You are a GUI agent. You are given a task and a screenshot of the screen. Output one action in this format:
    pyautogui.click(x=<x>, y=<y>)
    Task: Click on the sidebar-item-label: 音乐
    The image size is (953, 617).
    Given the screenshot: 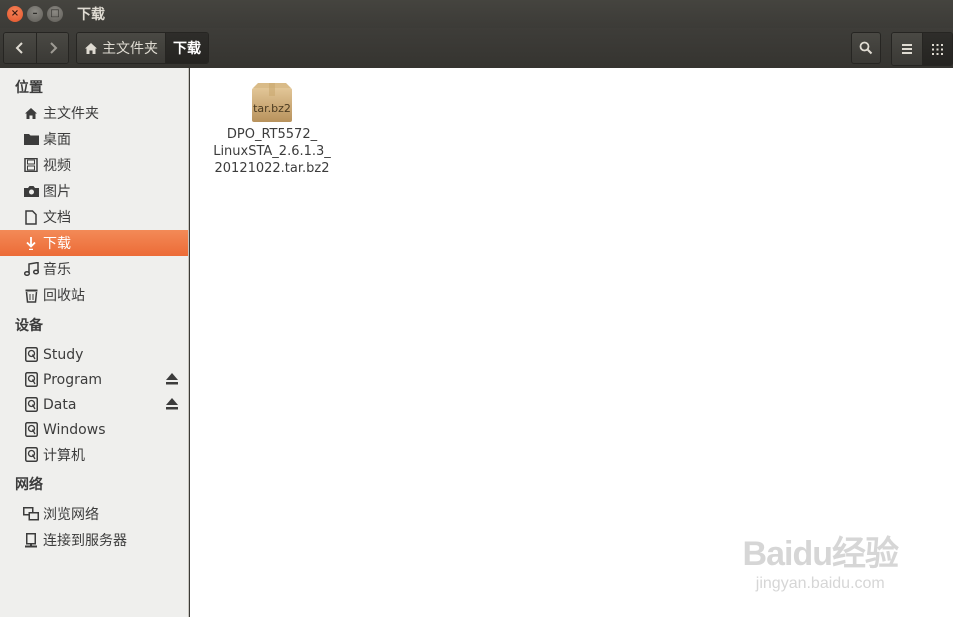 What is the action you would take?
    pyautogui.click(x=57, y=270)
    